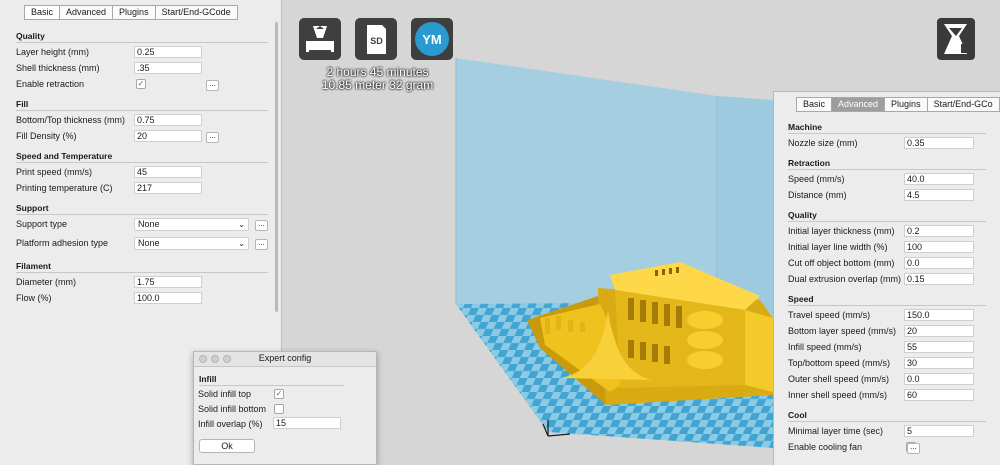 This screenshot has height=465, width=1000. I want to click on field-input: 45, so click(168, 172).